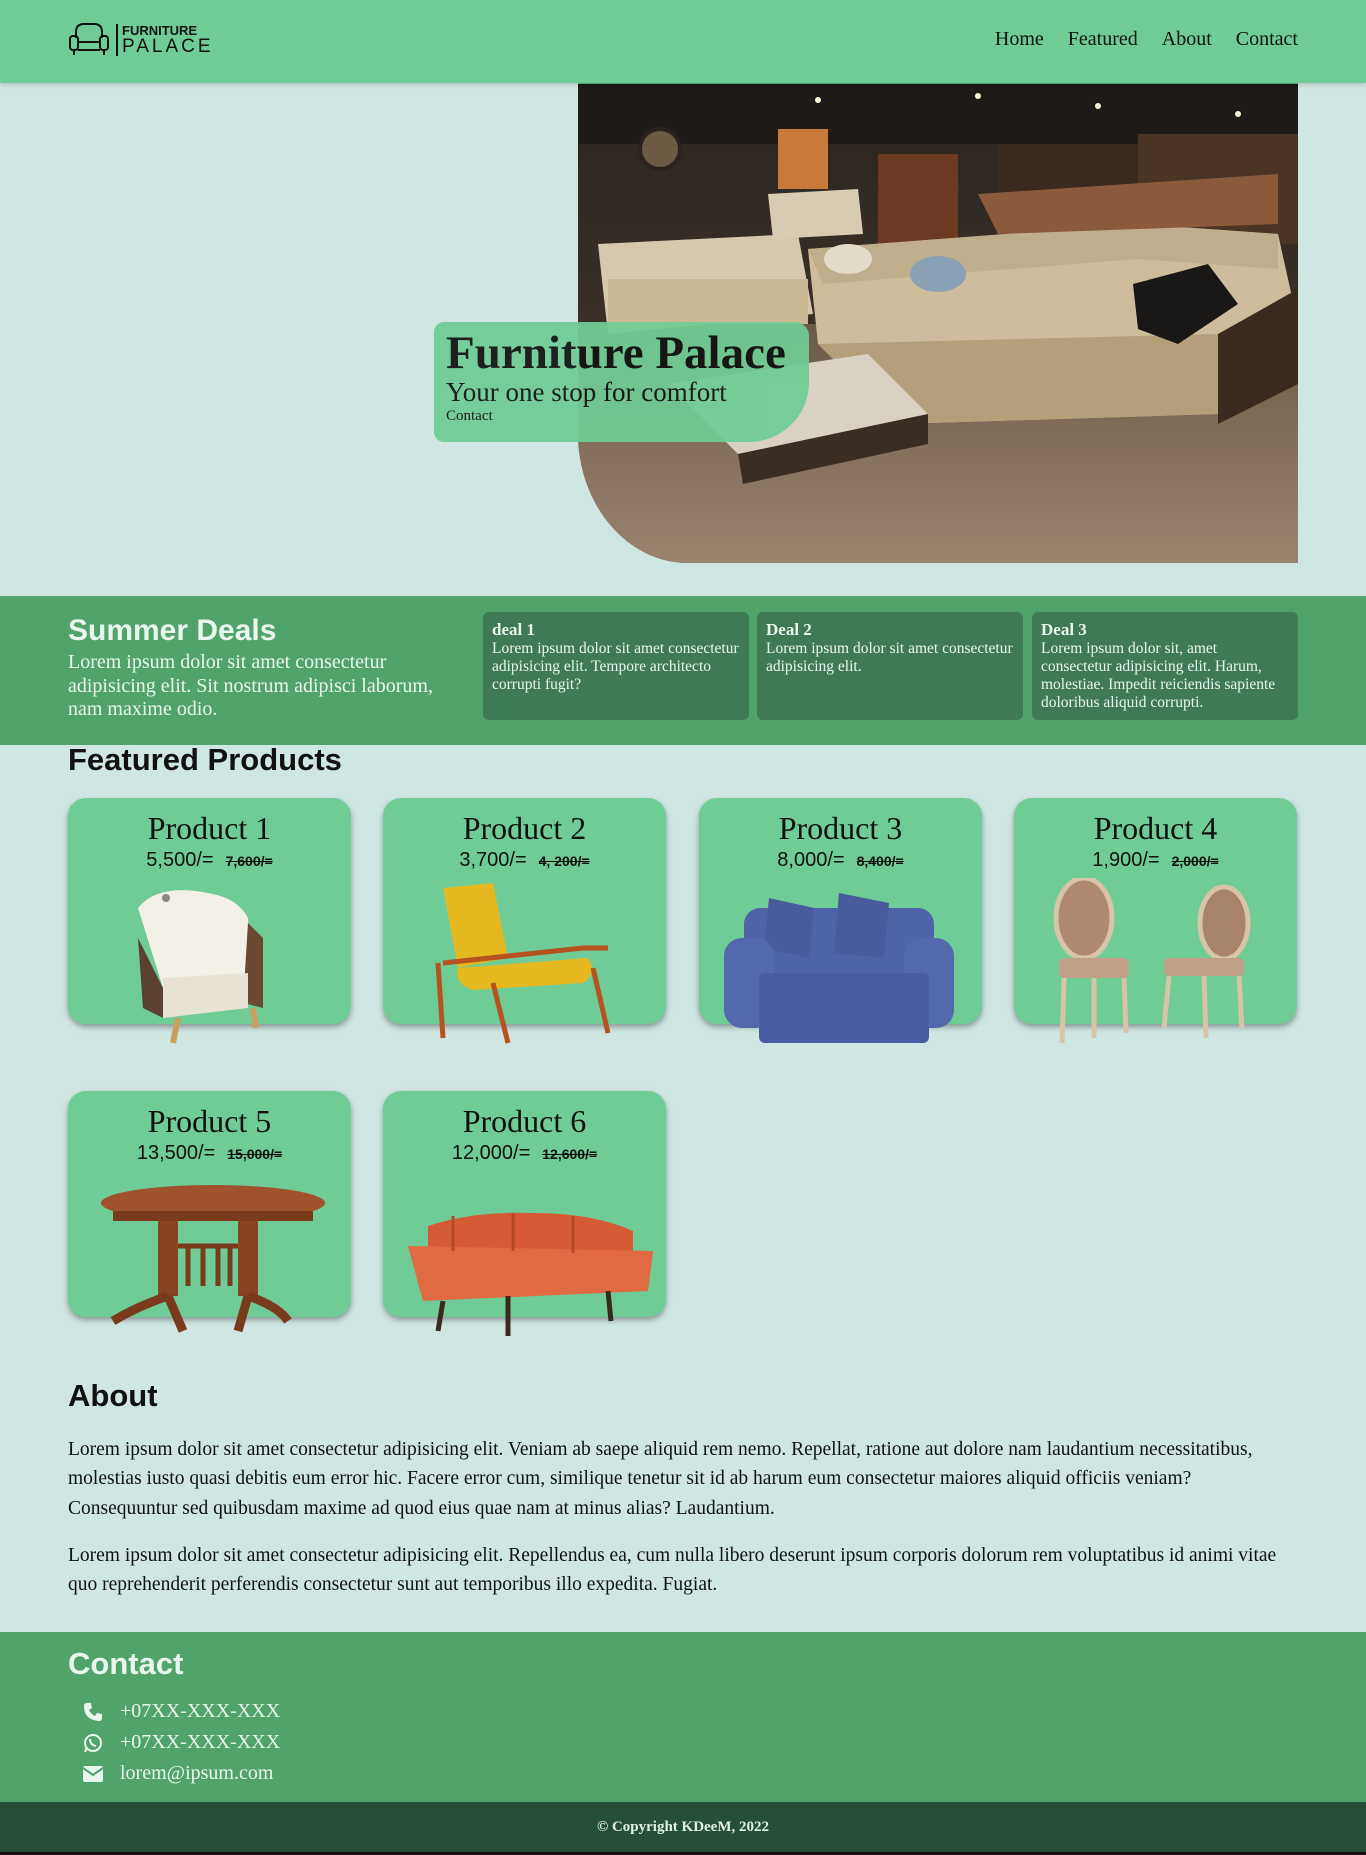 Image resolution: width=1366 pixels, height=1855 pixels. I want to click on envelope-icon, so click(93, 1773).